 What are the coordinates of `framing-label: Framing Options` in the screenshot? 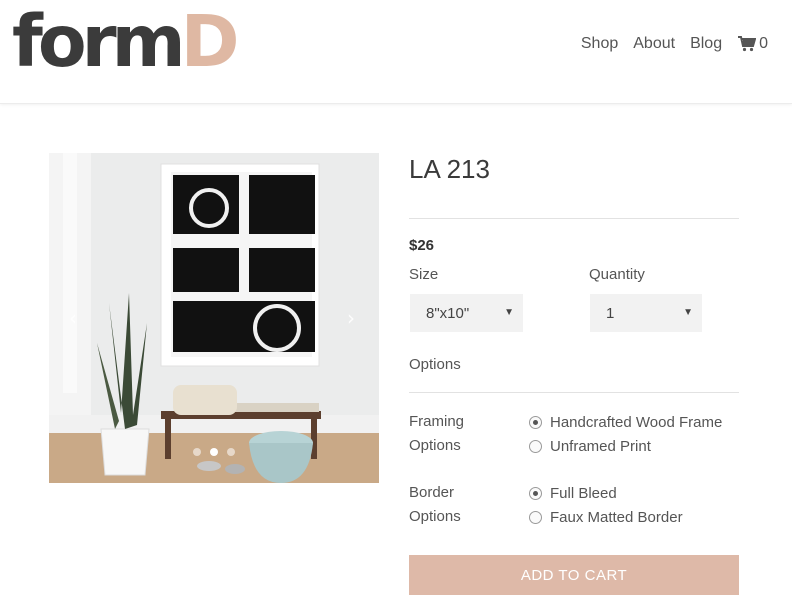 It's located at (436, 434).